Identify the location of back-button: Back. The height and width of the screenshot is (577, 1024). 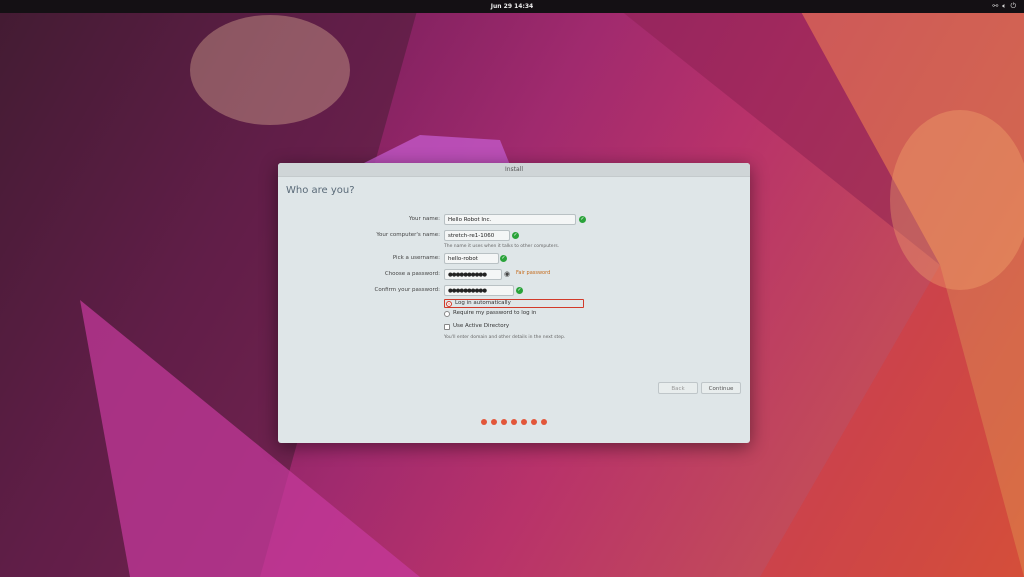
(678, 388).